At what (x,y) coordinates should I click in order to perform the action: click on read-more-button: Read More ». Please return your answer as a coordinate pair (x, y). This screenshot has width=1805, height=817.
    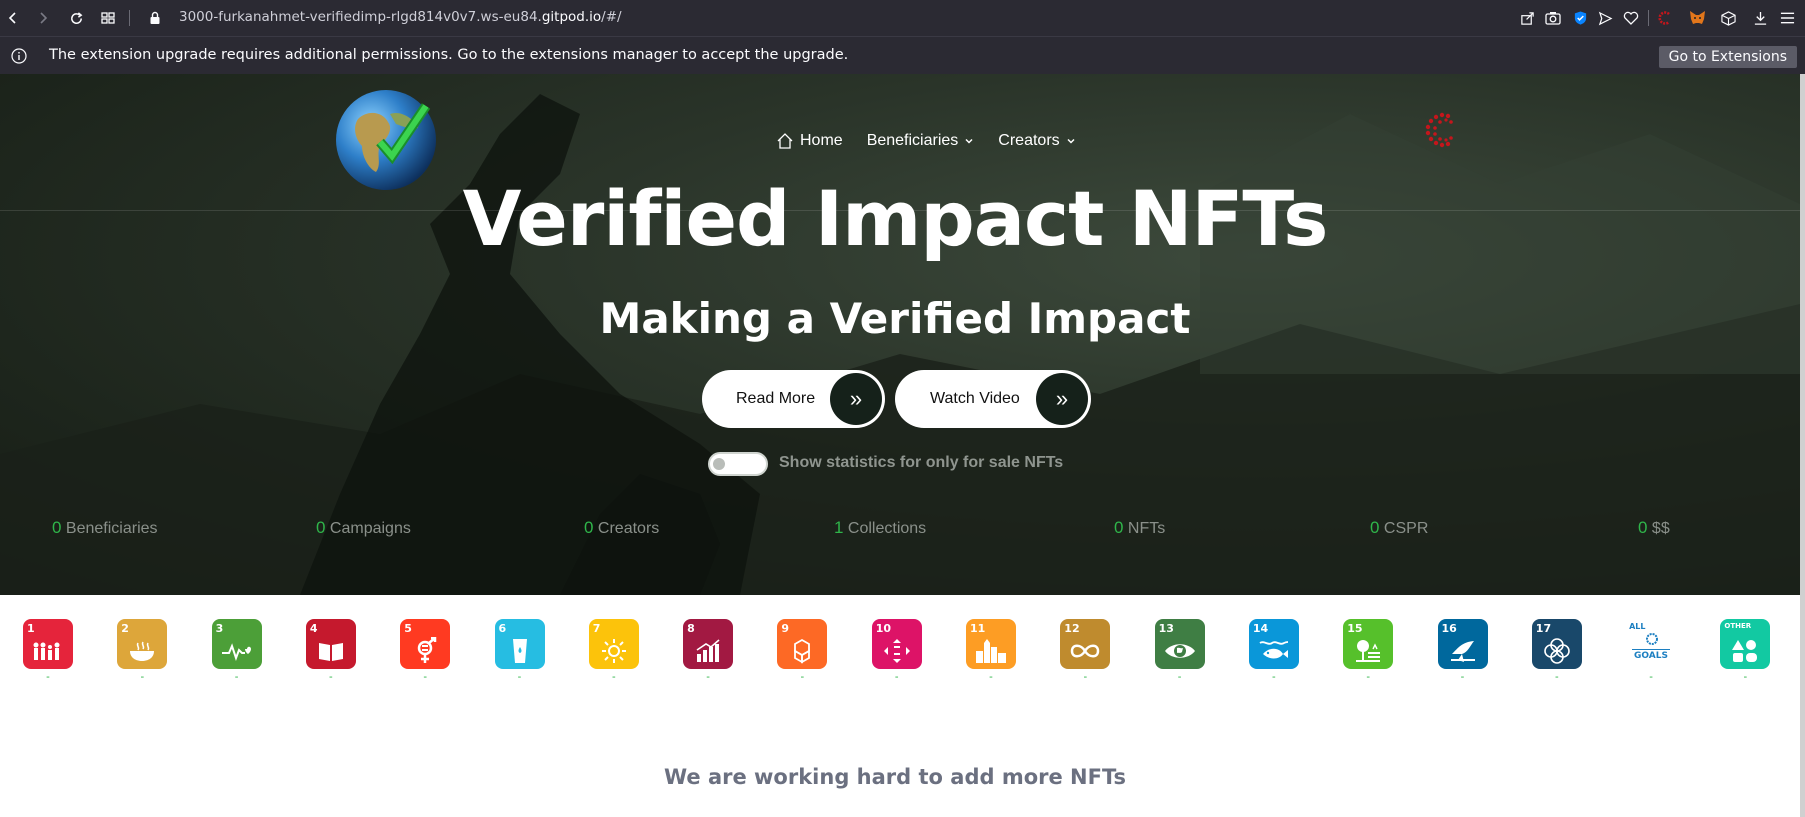
    Looking at the image, I should click on (793, 399).